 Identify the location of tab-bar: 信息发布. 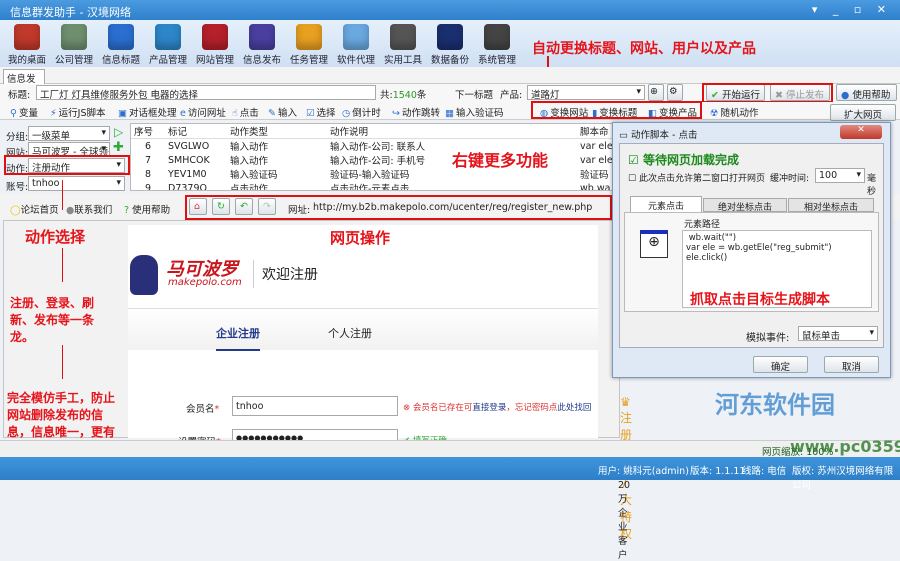
(450, 83).